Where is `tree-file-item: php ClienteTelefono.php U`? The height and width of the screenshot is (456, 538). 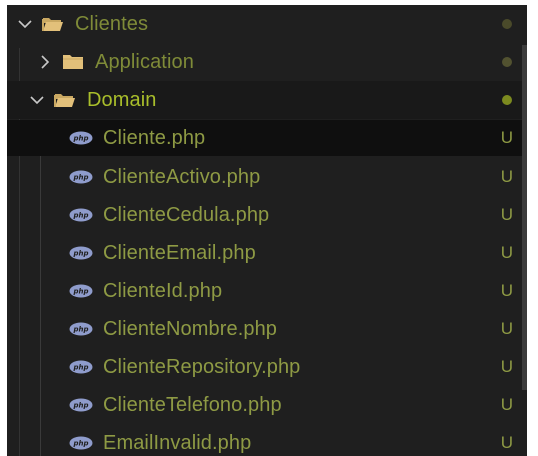
tree-file-item: php ClienteTelefono.php U is located at coordinates (267, 405).